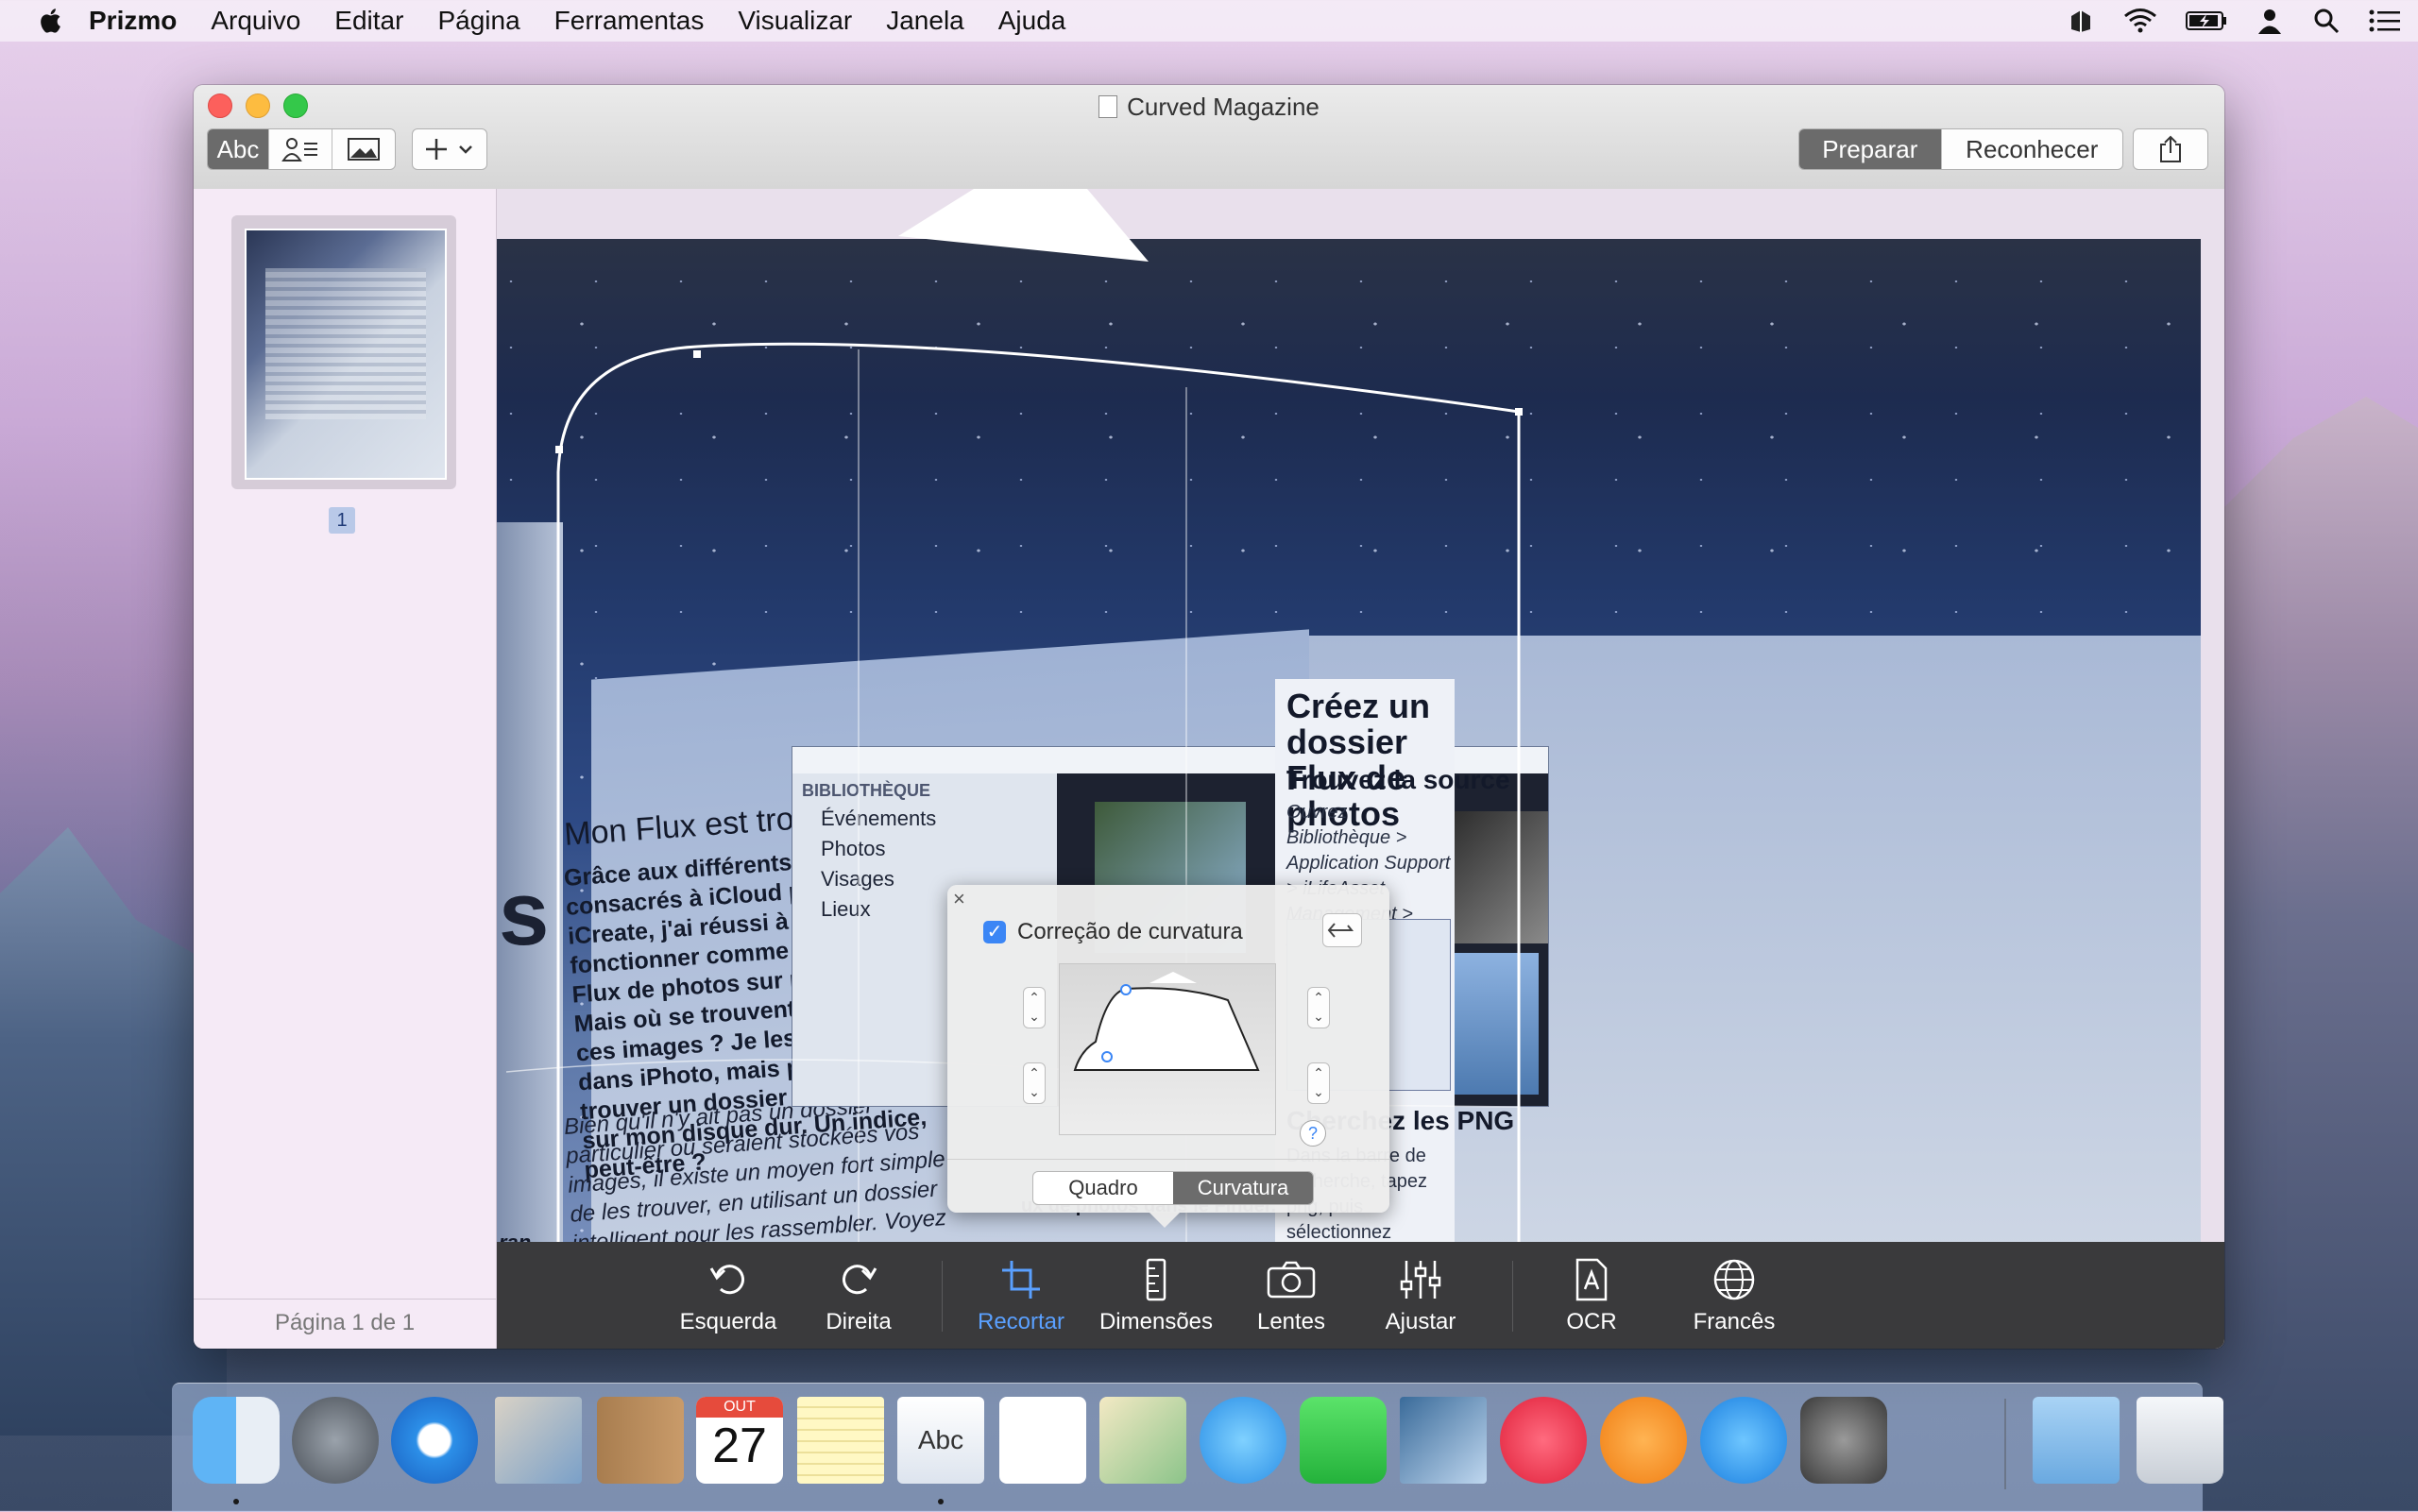 This screenshot has height=1512, width=2418. I want to click on preparar-button: Preparar, so click(1871, 149).